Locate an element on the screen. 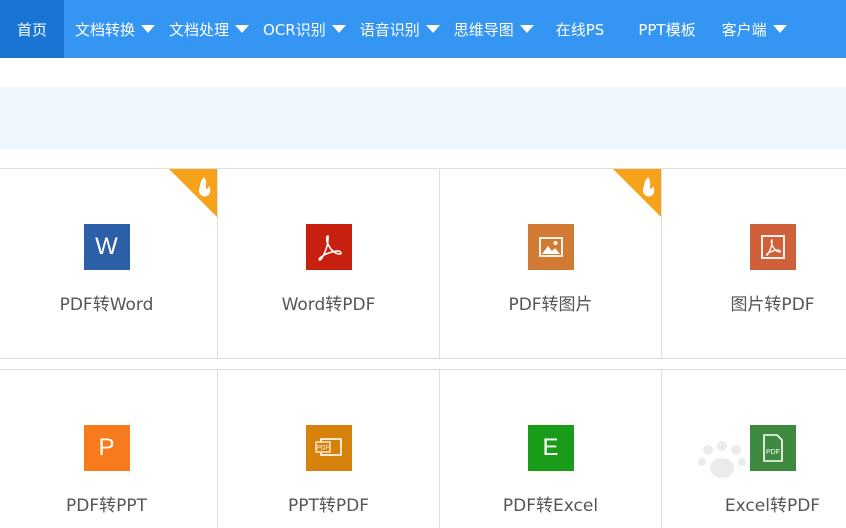  ppt-pdf-icon: PDF is located at coordinates (328, 448).